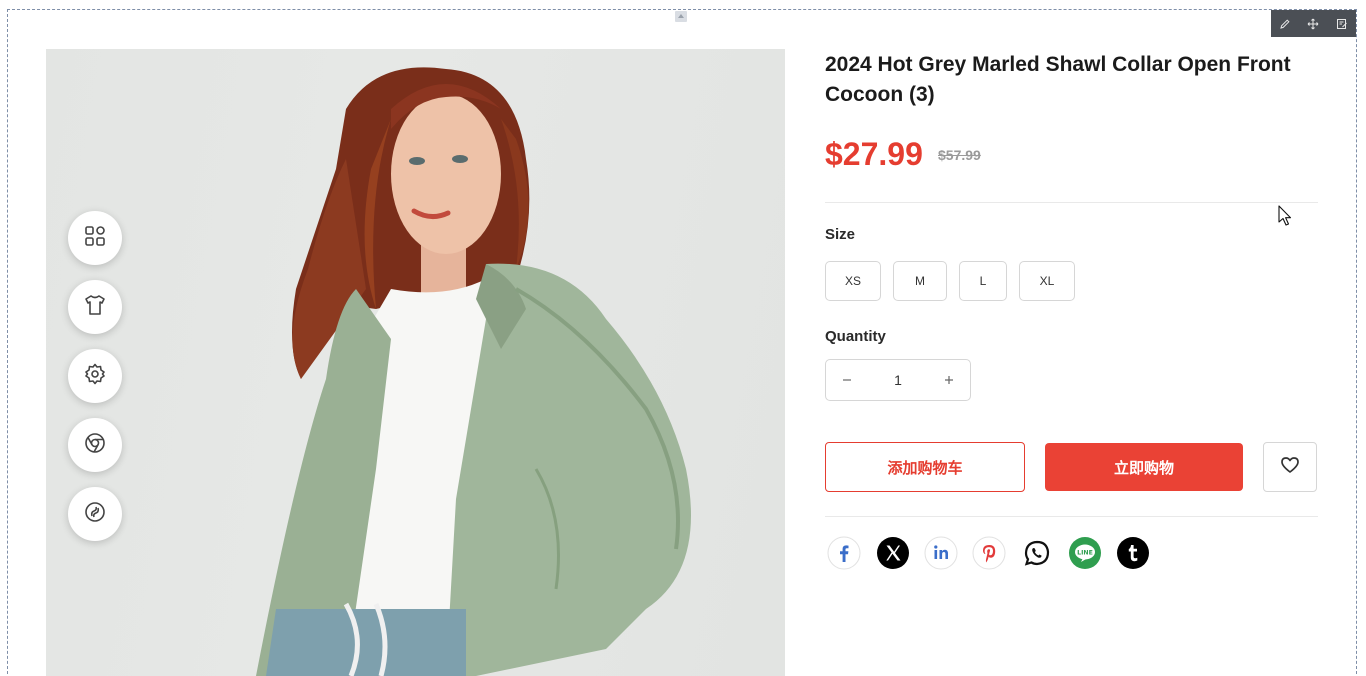  I want to click on share-x, so click(893, 553).